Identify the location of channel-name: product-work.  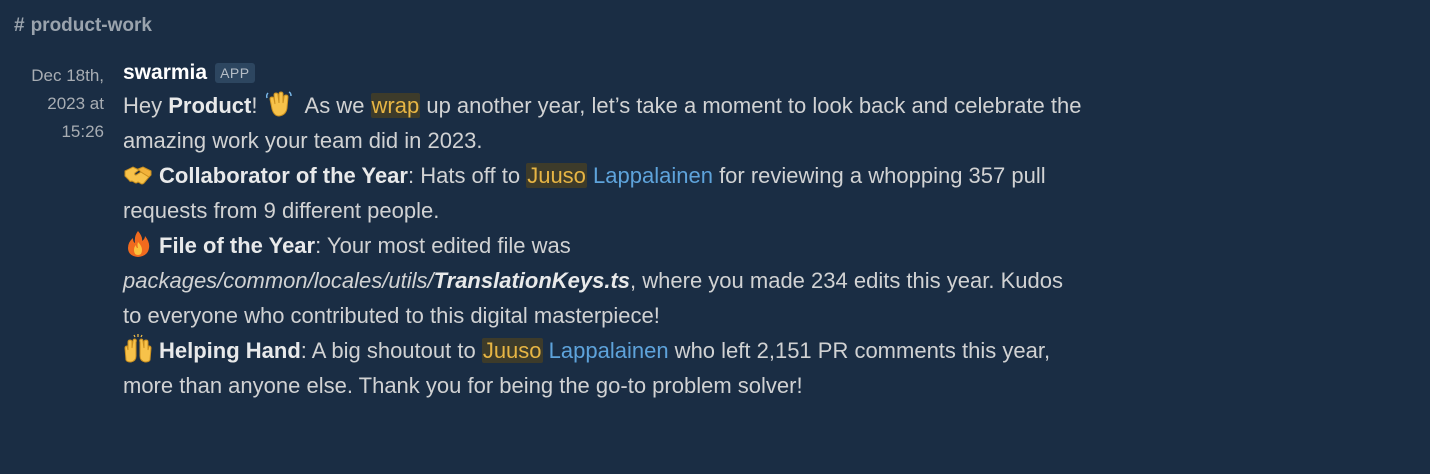
(91, 26).